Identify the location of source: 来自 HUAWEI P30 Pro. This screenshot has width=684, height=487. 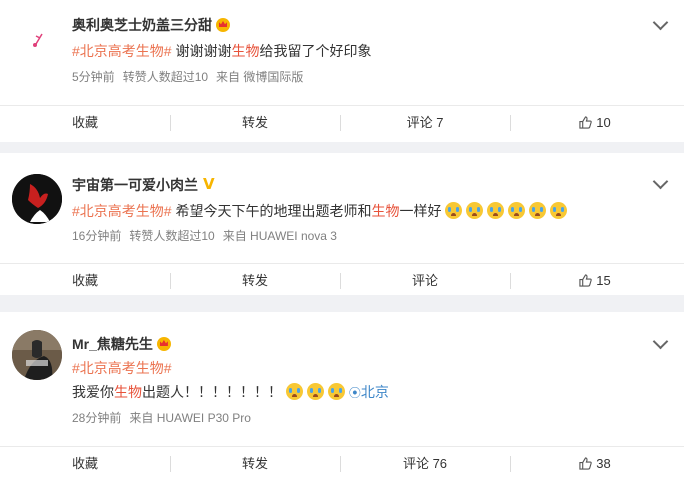
(190, 418).